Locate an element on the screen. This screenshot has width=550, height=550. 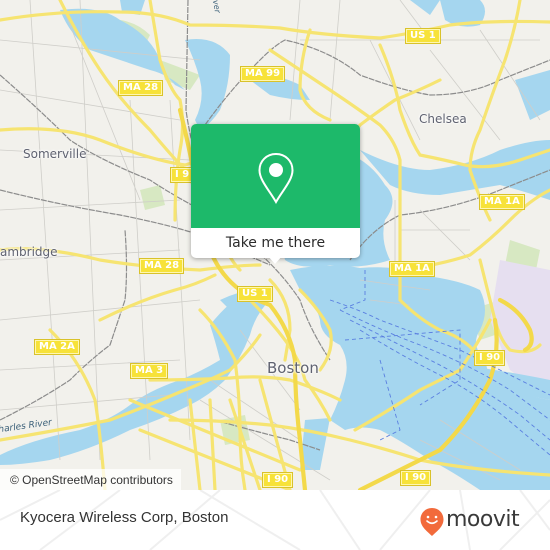
place-label-somerville: Somerville is located at coordinates (55, 154).